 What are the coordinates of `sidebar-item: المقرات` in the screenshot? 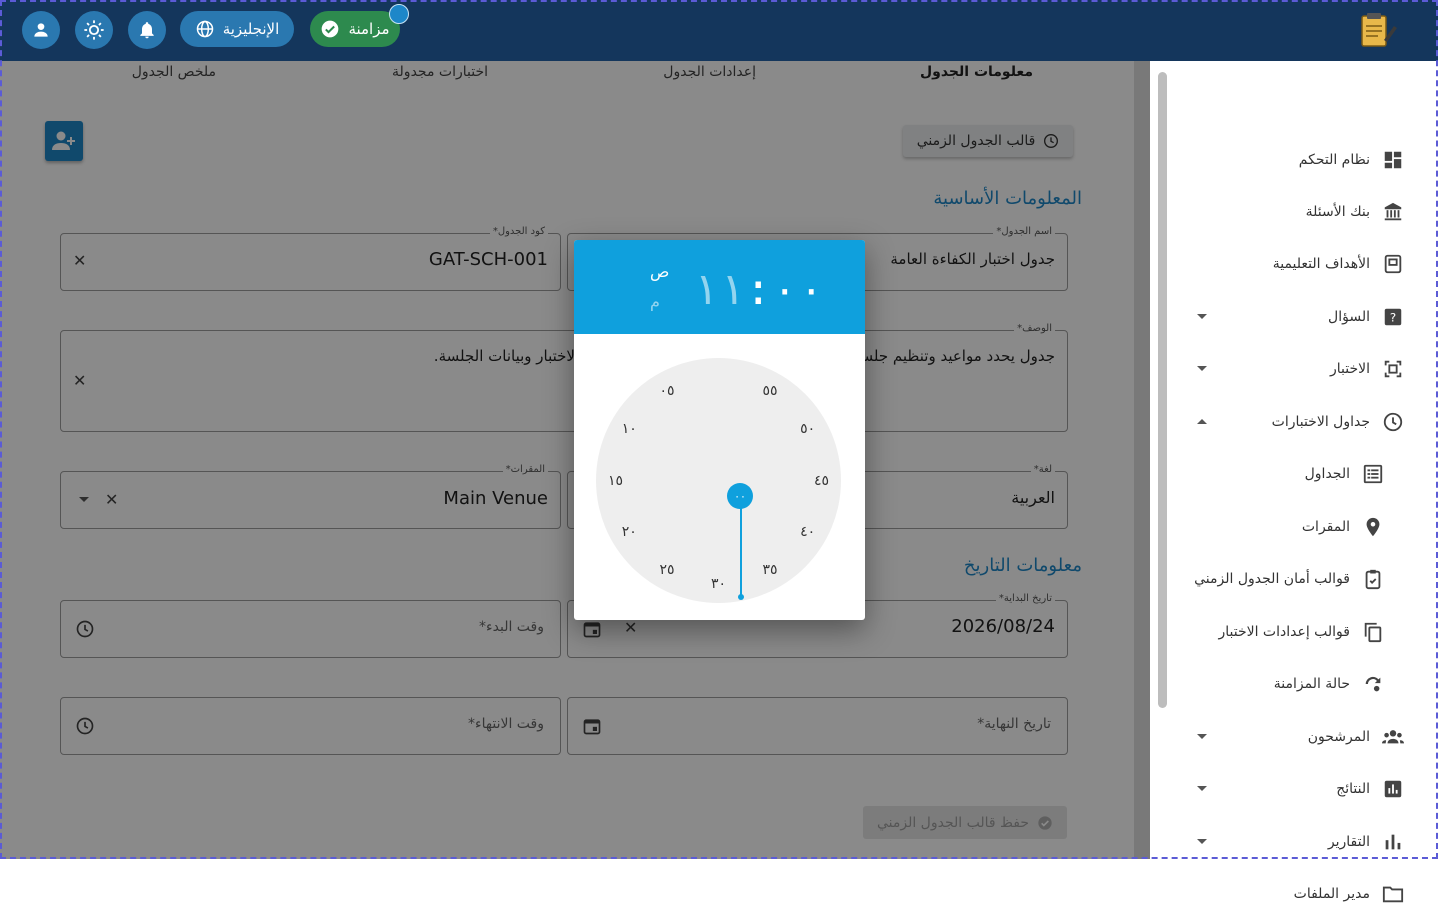 It's located at (1343, 527).